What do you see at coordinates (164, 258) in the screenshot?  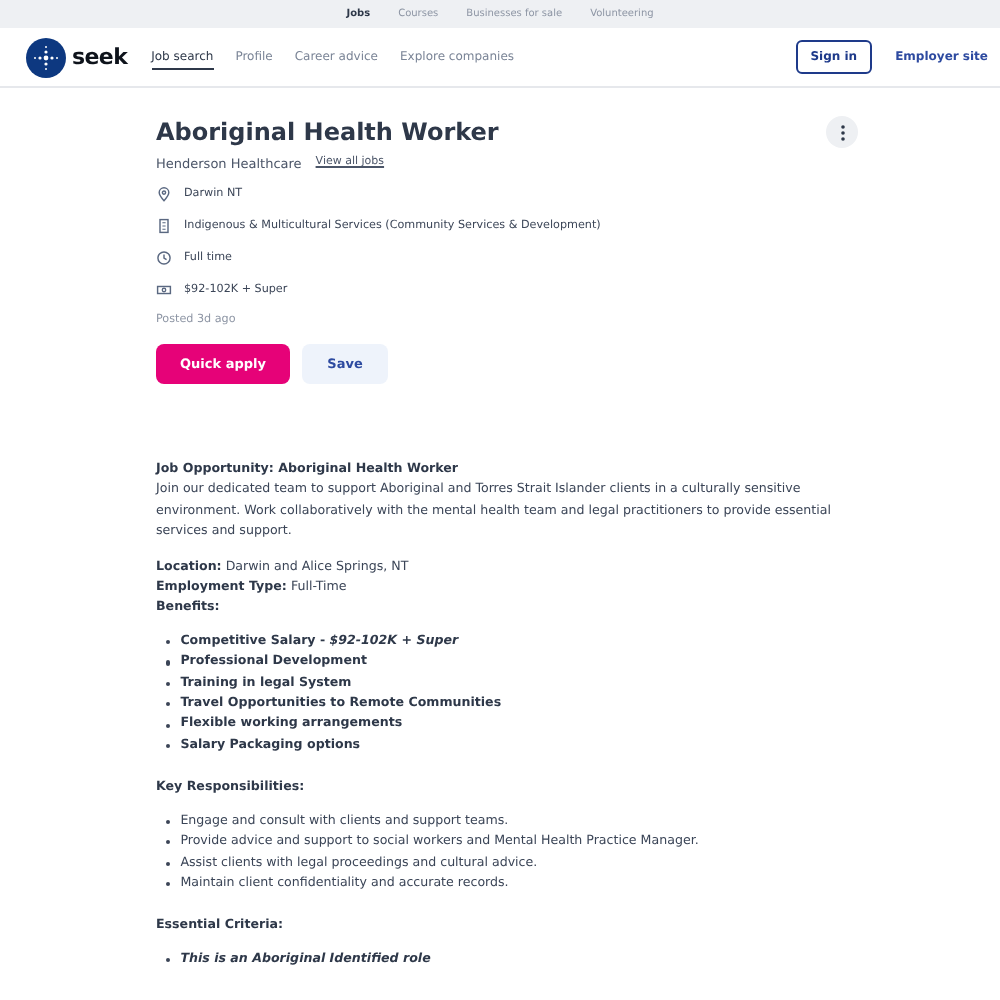 I see `clock-icon` at bounding box center [164, 258].